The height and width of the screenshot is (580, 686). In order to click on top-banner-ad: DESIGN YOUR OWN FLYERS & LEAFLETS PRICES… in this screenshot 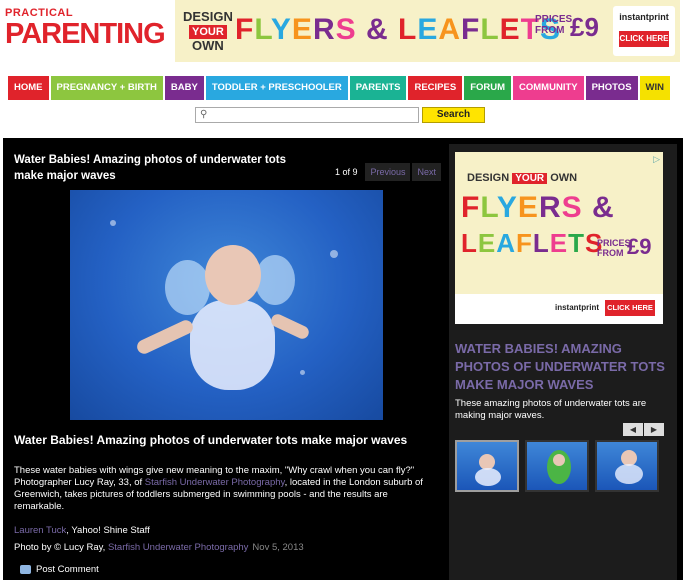, I will do `click(427, 31)`.